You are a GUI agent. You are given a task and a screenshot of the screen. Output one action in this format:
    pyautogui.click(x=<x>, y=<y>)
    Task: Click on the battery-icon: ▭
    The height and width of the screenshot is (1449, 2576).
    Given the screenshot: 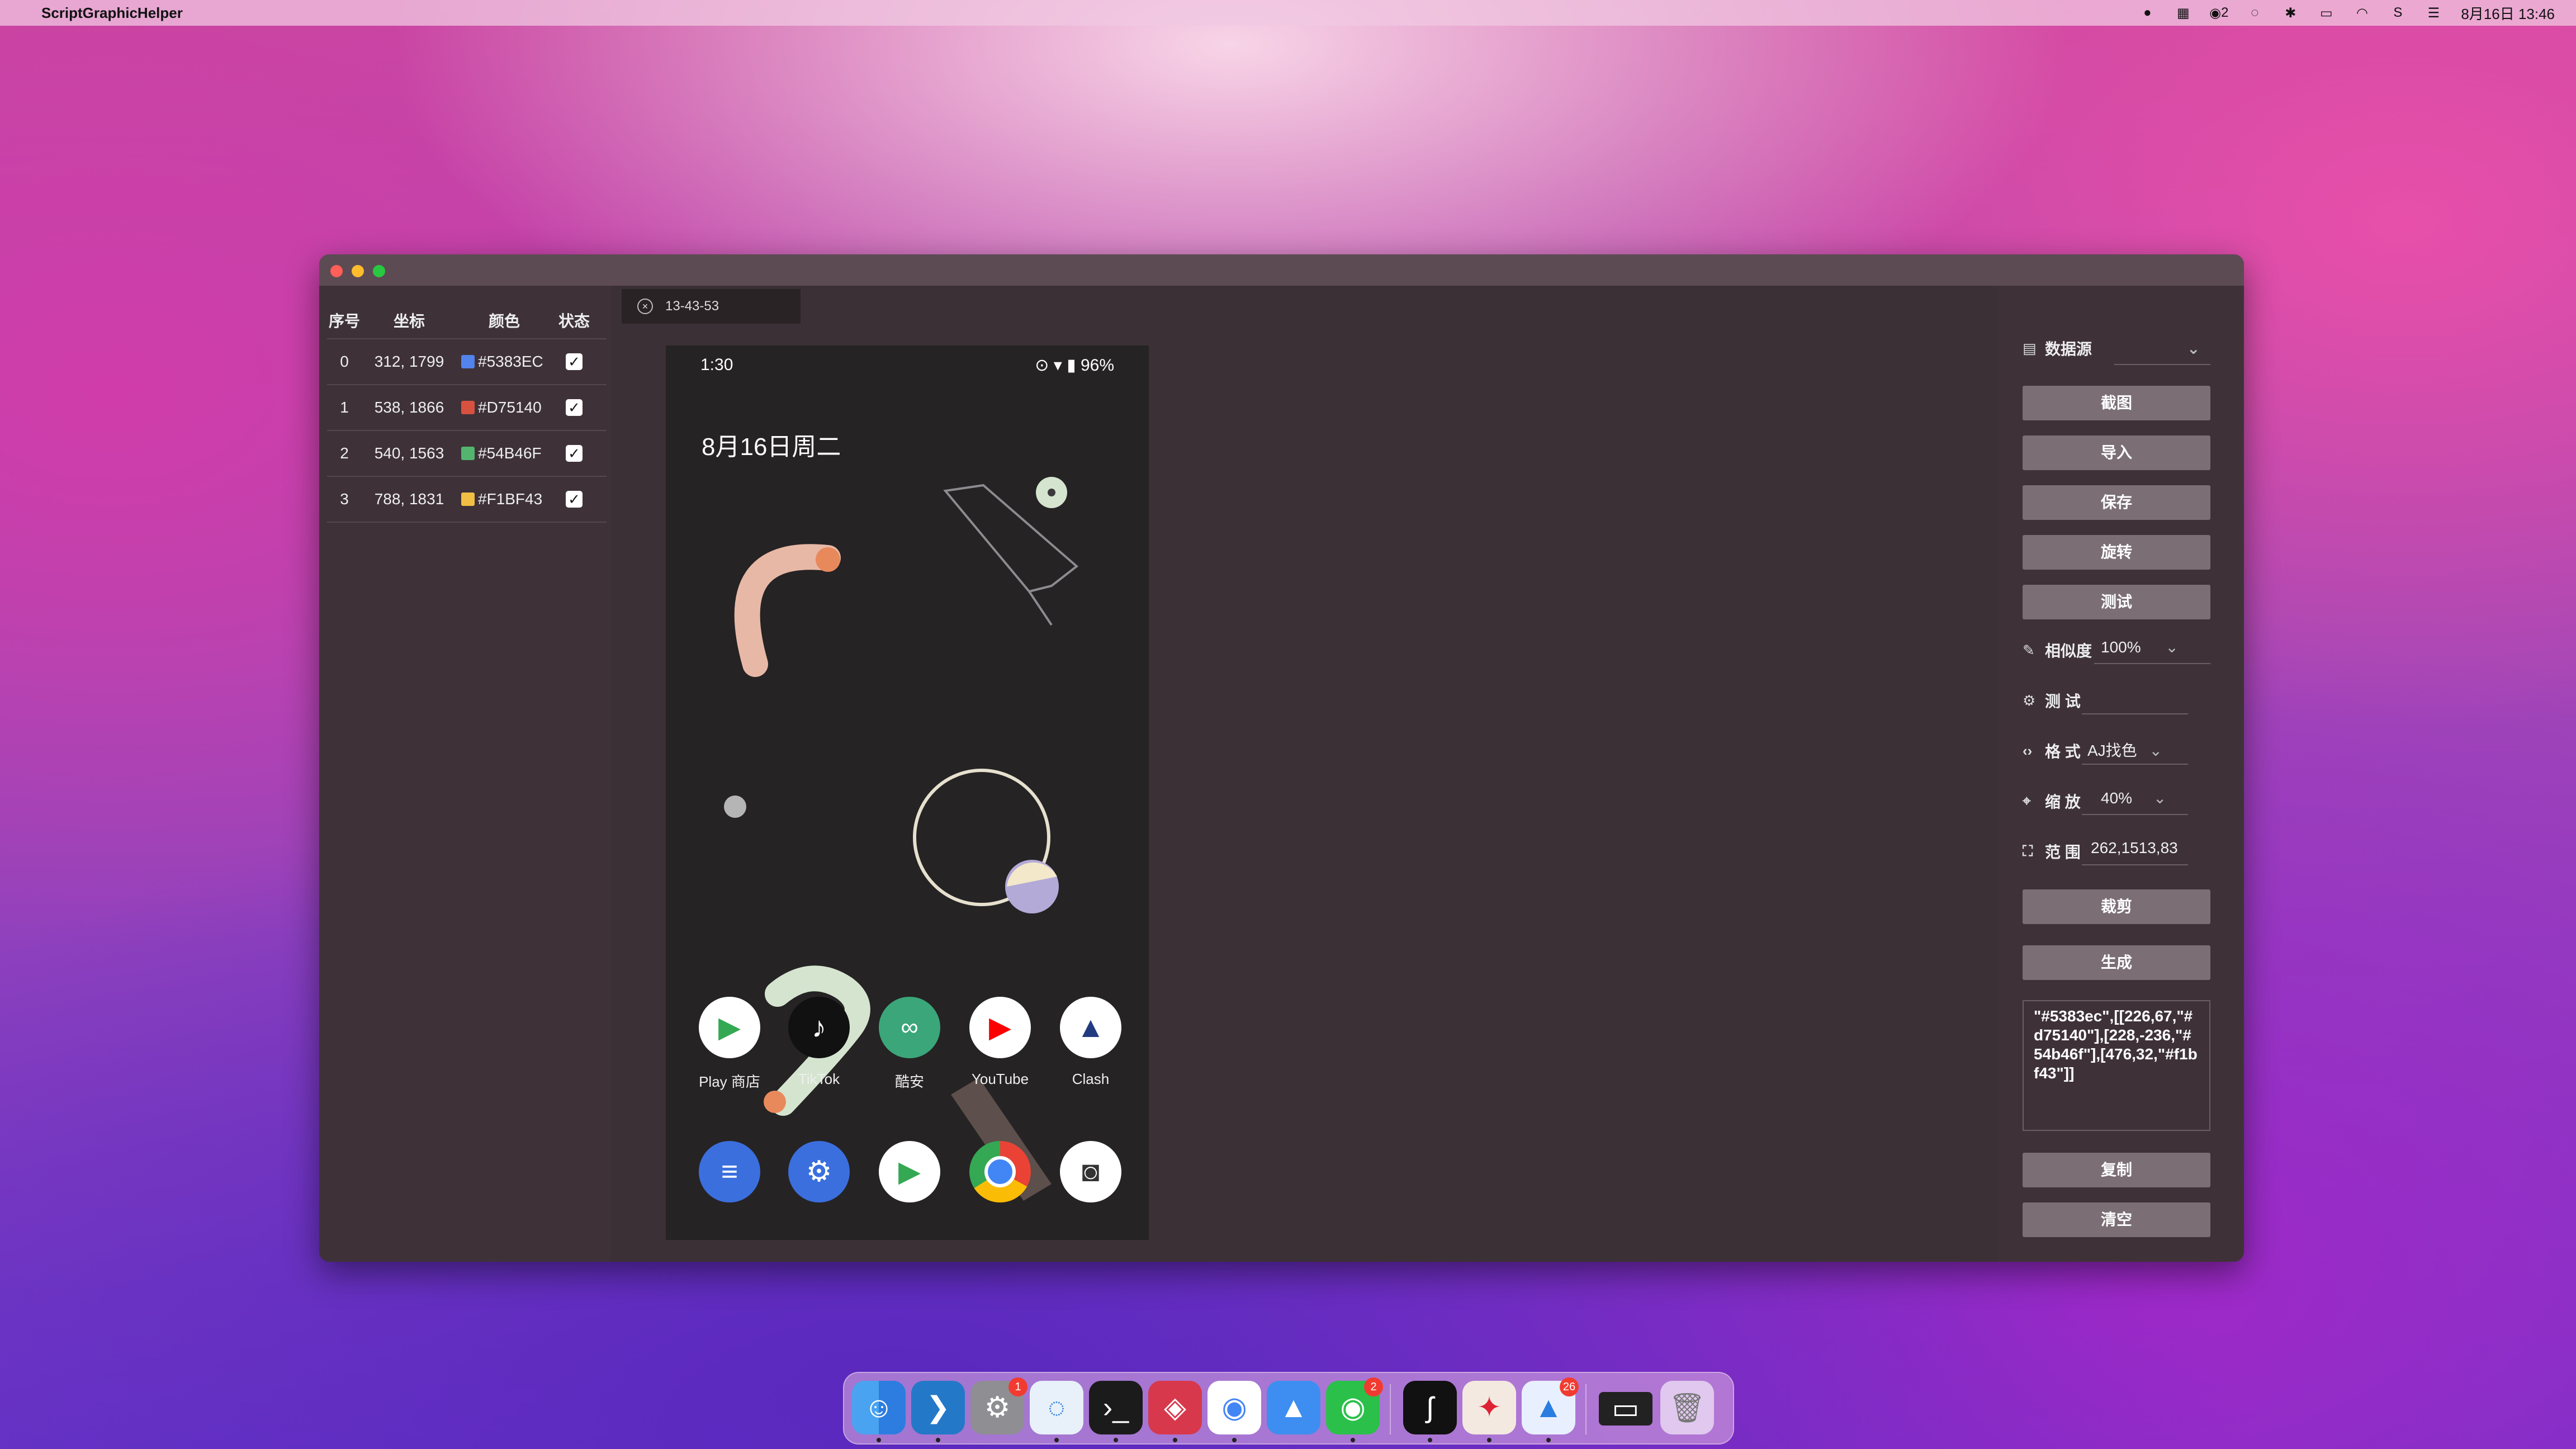 What is the action you would take?
    pyautogui.click(x=2326, y=13)
    